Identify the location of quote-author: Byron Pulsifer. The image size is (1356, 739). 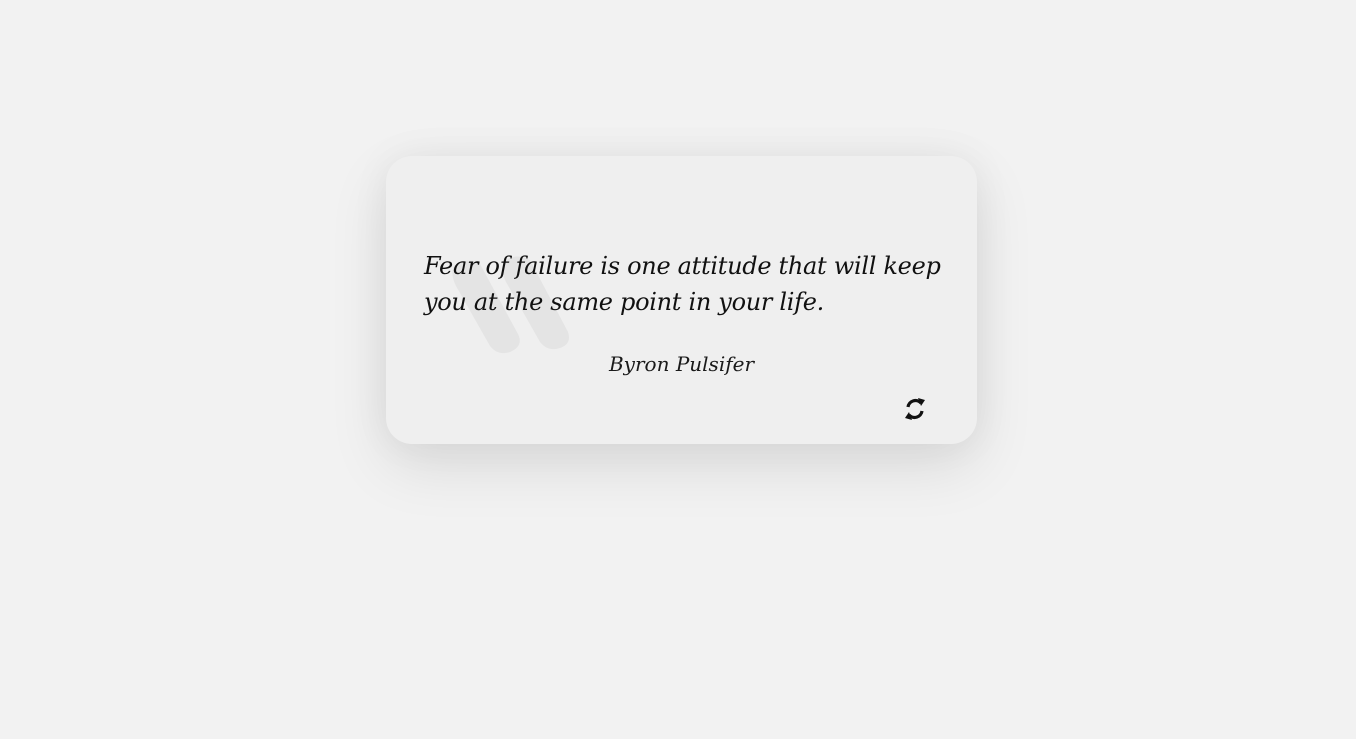
(681, 364).